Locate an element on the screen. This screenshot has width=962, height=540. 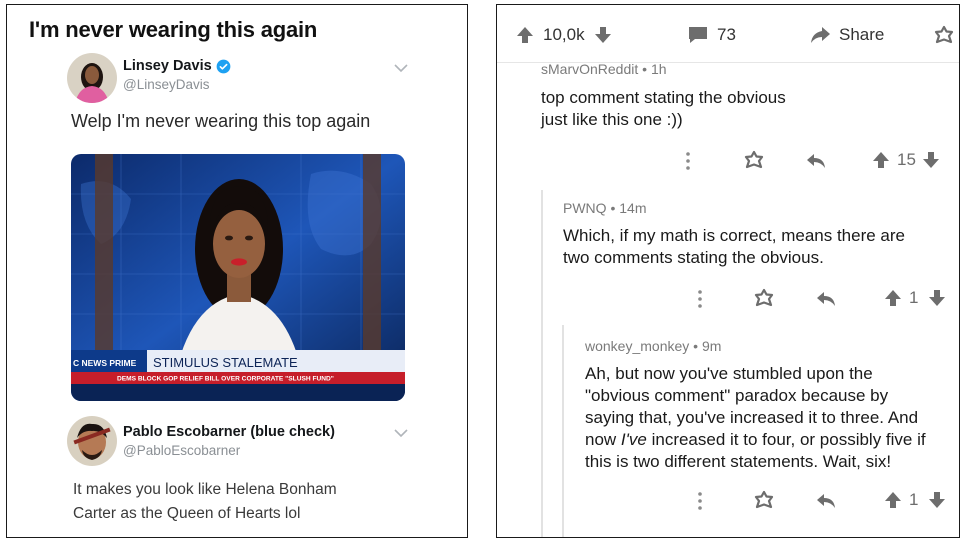
linsey-avatar is located at coordinates (92, 78).